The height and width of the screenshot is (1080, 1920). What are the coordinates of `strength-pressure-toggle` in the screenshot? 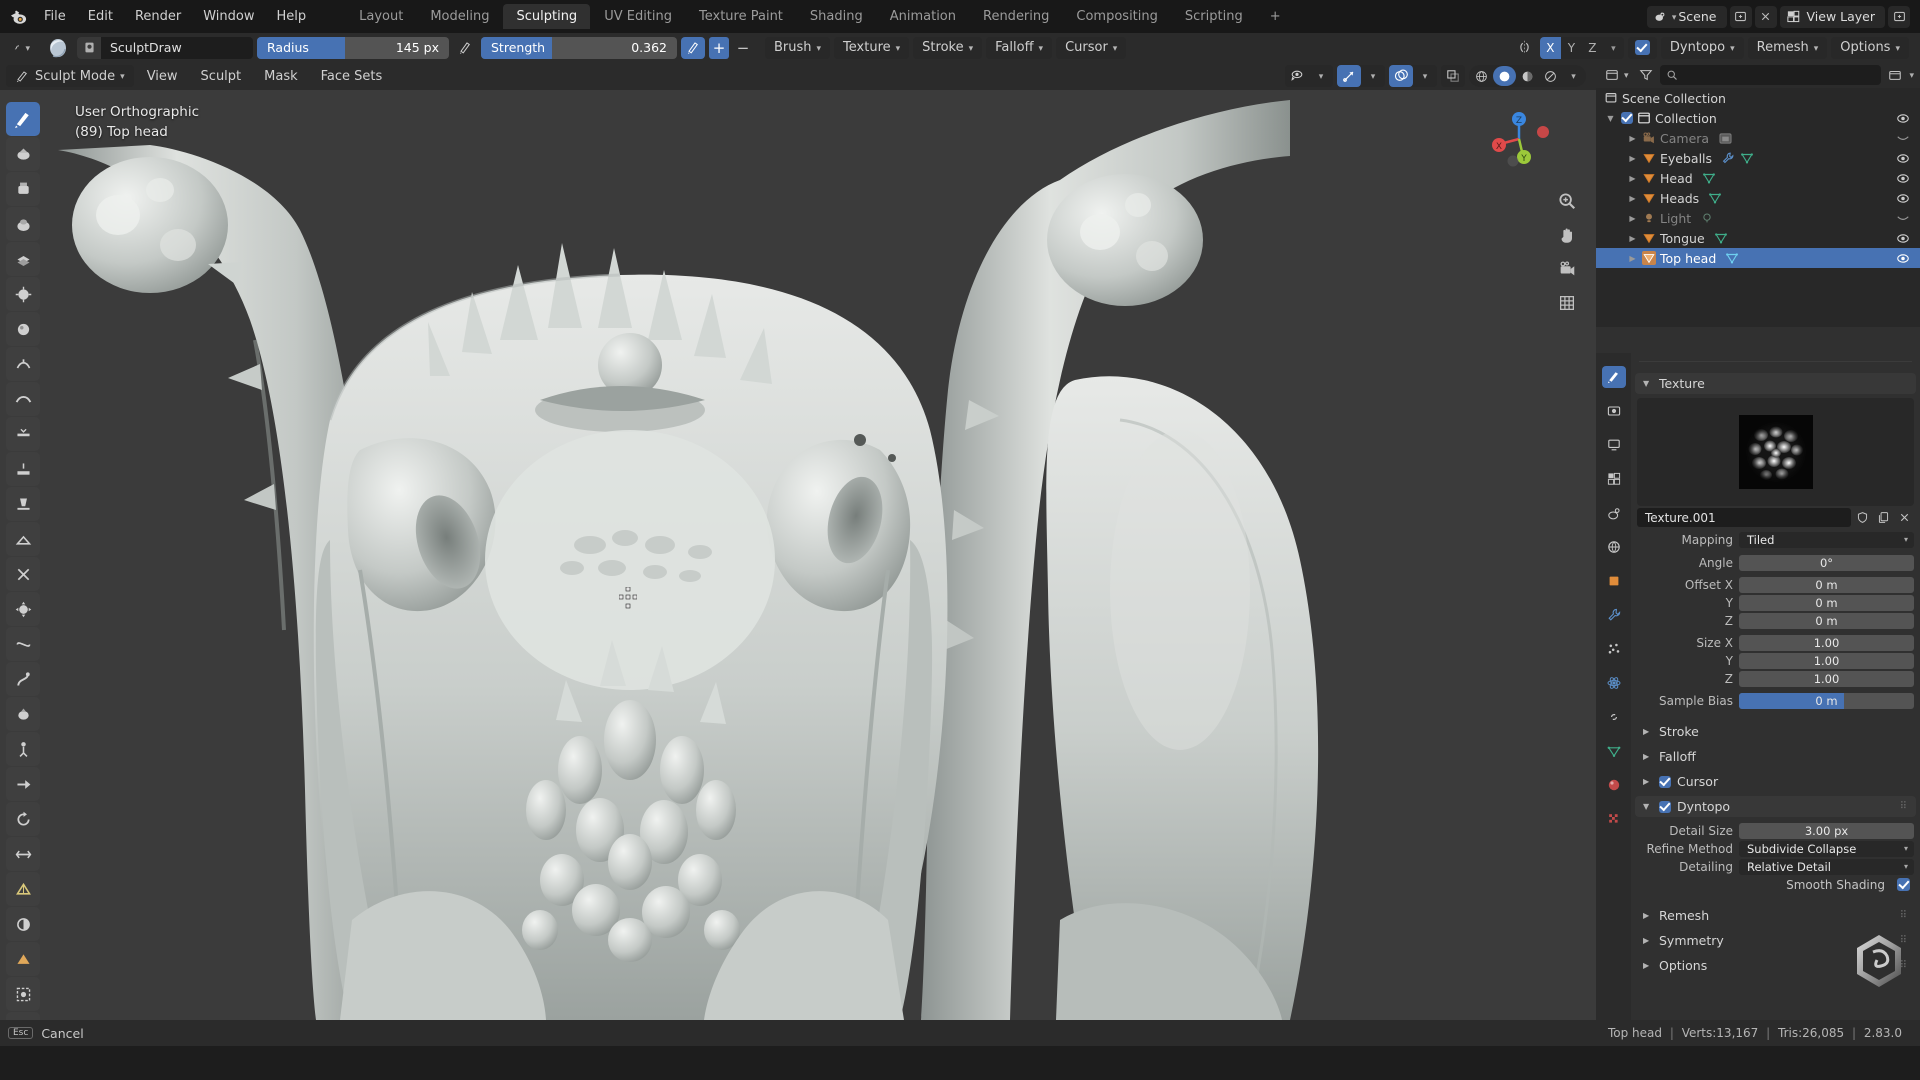 It's located at (693, 47).